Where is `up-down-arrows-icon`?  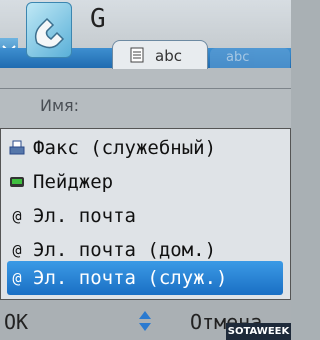 up-down-arrows-icon is located at coordinates (145, 321).